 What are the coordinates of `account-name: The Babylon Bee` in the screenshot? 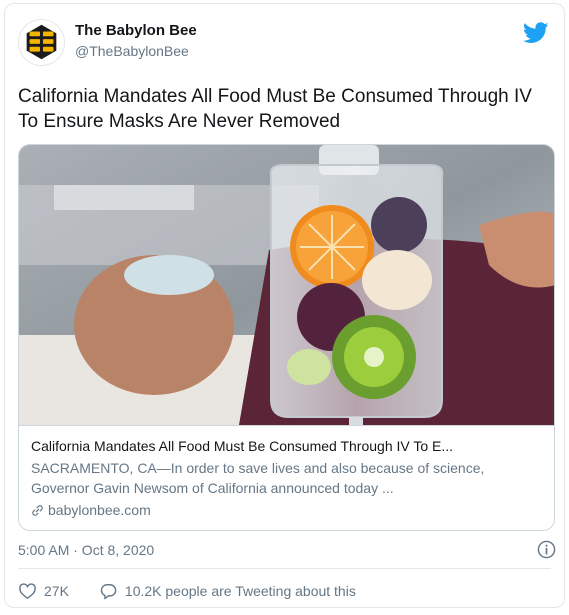 It's located at (136, 30).